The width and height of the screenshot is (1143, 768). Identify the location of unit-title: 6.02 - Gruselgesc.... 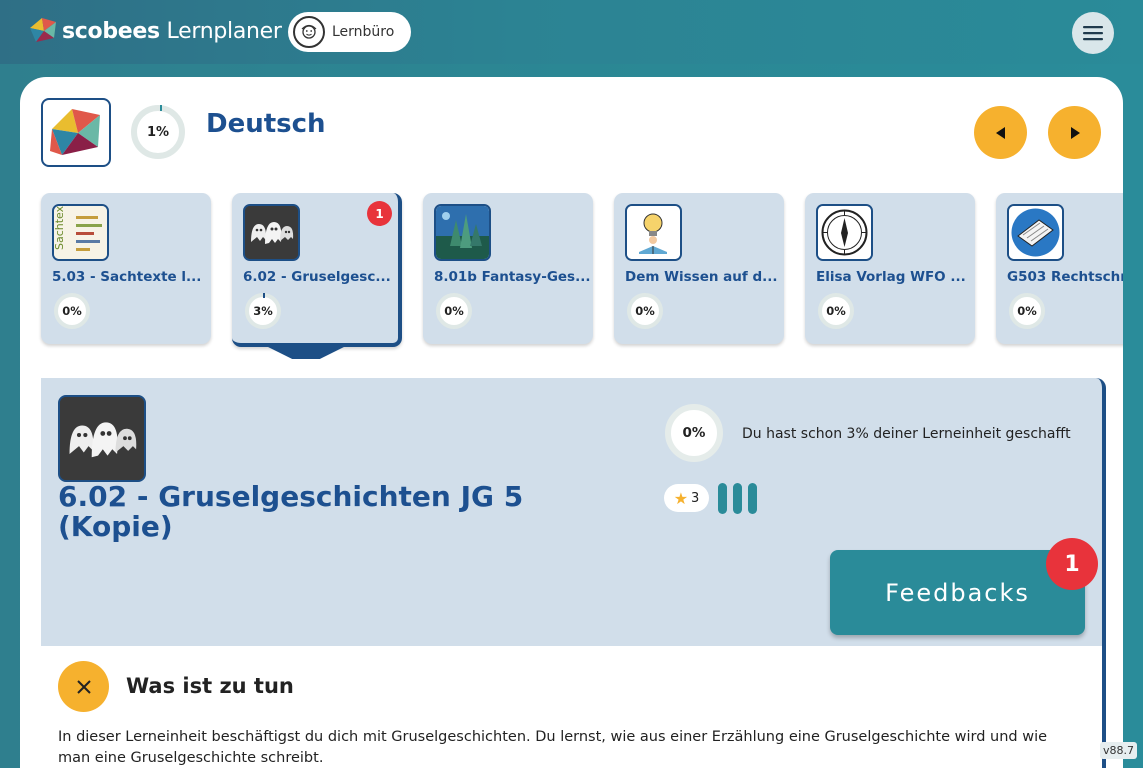
(317, 277).